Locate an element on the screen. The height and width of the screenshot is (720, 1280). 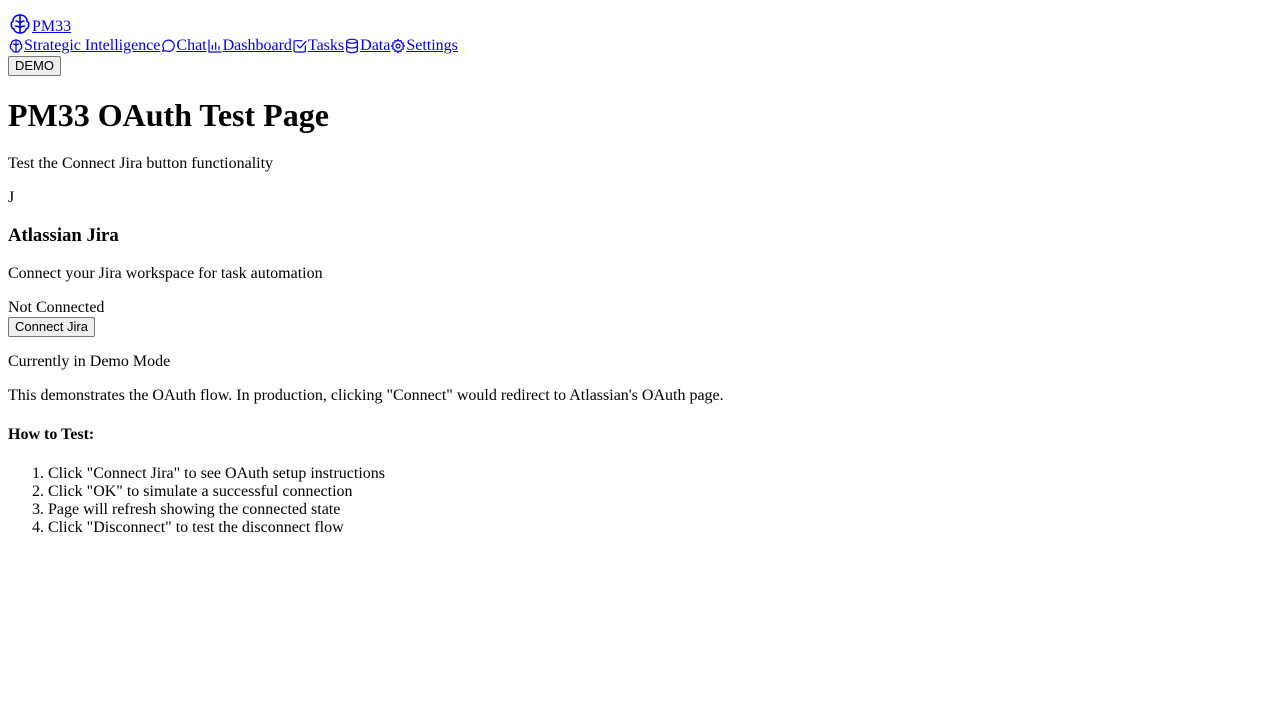
nav-item-chat: Chat is located at coordinates (183, 46).